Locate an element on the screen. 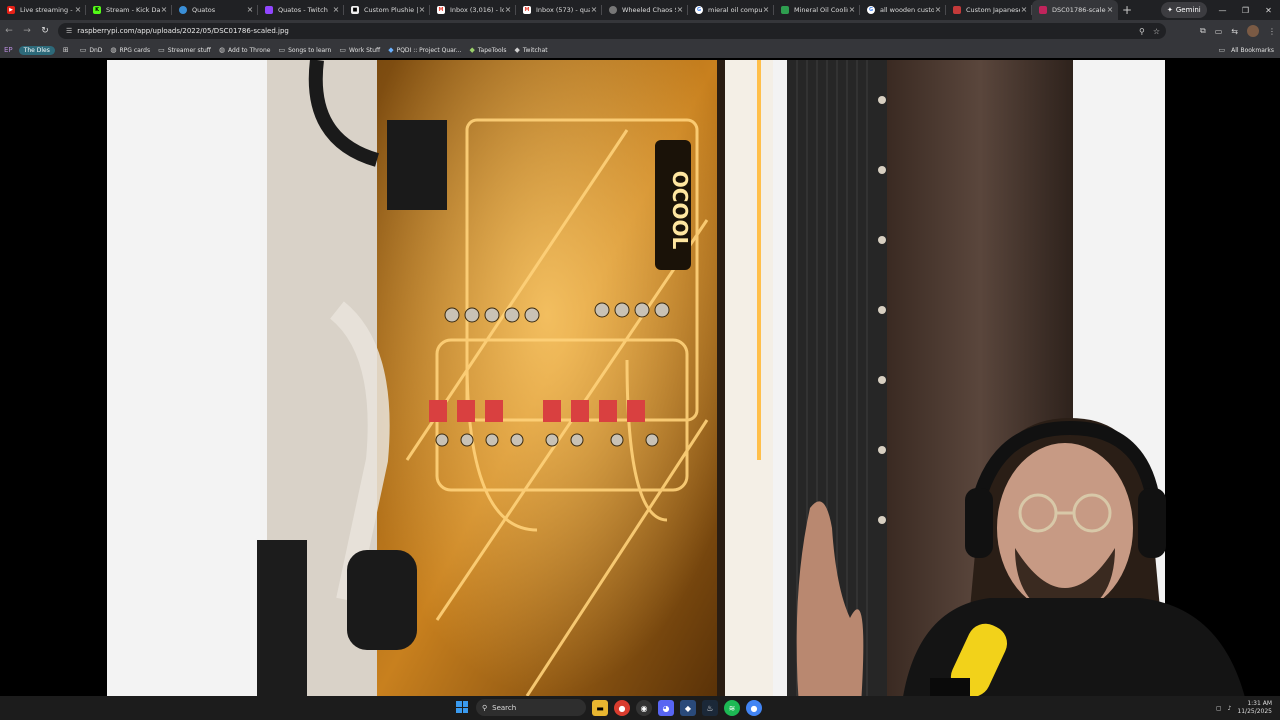  tab-custom-plushie: ■ Custom Plushie | ! × is located at coordinates (387, 10).